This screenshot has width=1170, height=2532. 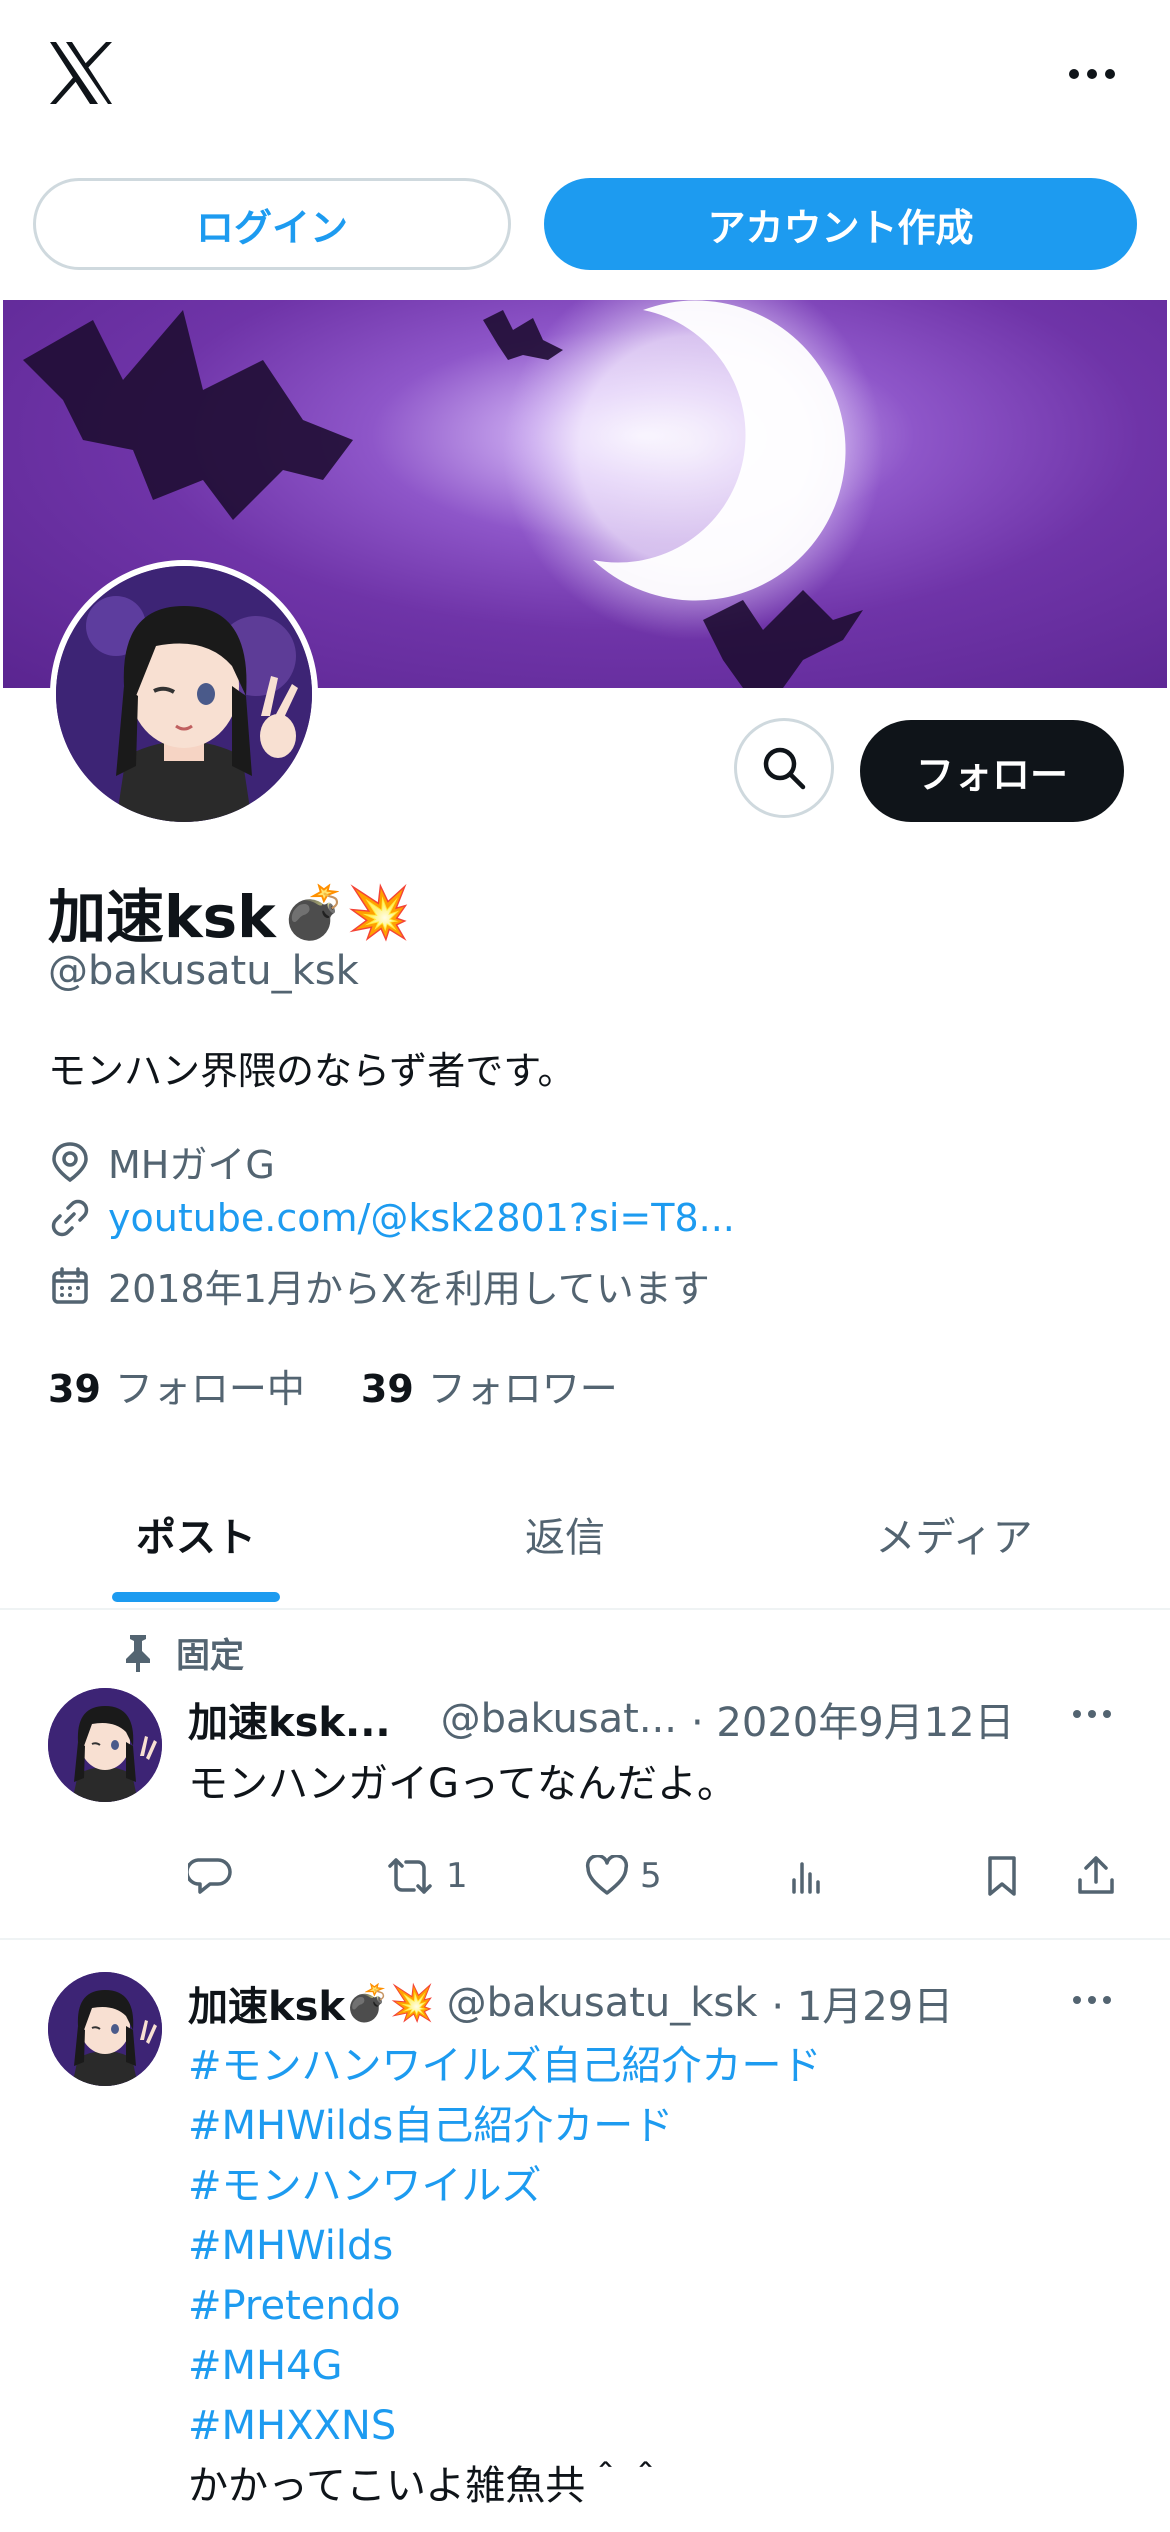 What do you see at coordinates (505, 2366) in the screenshot?
I see `hashtag-link: #MH4G` at bounding box center [505, 2366].